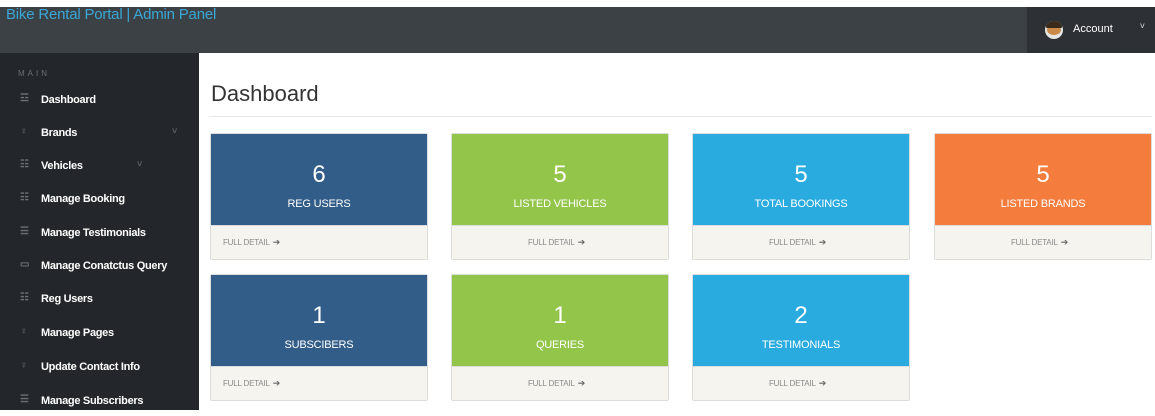  What do you see at coordinates (1043, 204) in the screenshot?
I see `card-label: LISTED BRANDS` at bounding box center [1043, 204].